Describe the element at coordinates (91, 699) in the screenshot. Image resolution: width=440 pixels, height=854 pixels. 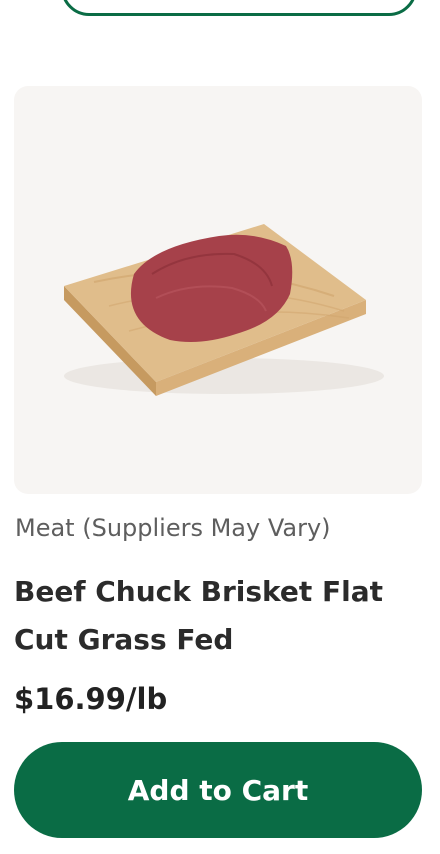
I see `product-price: $16.99/lb` at that location.